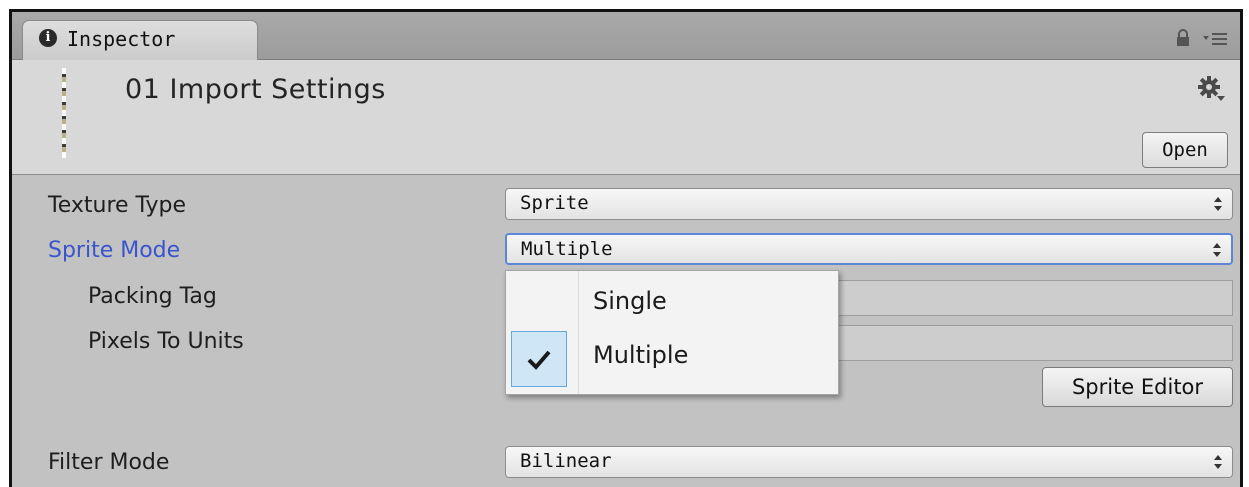  What do you see at coordinates (869, 462) in the screenshot?
I see `filter-mode-dropdown: Bilinear` at bounding box center [869, 462].